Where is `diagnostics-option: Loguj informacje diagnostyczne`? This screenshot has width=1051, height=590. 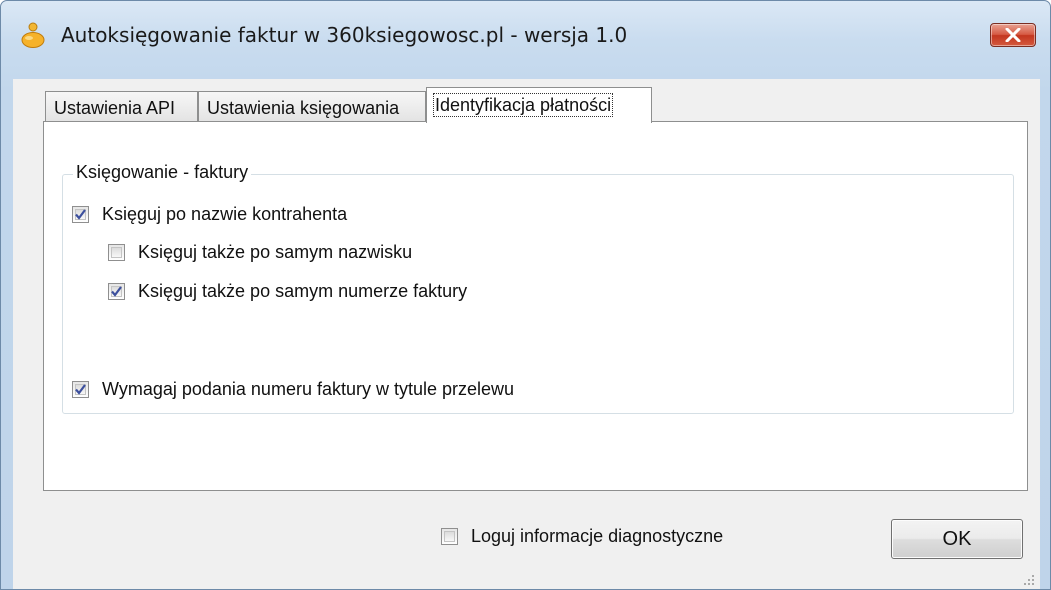 diagnostics-option: Loguj informacje diagnostyczne is located at coordinates (582, 536).